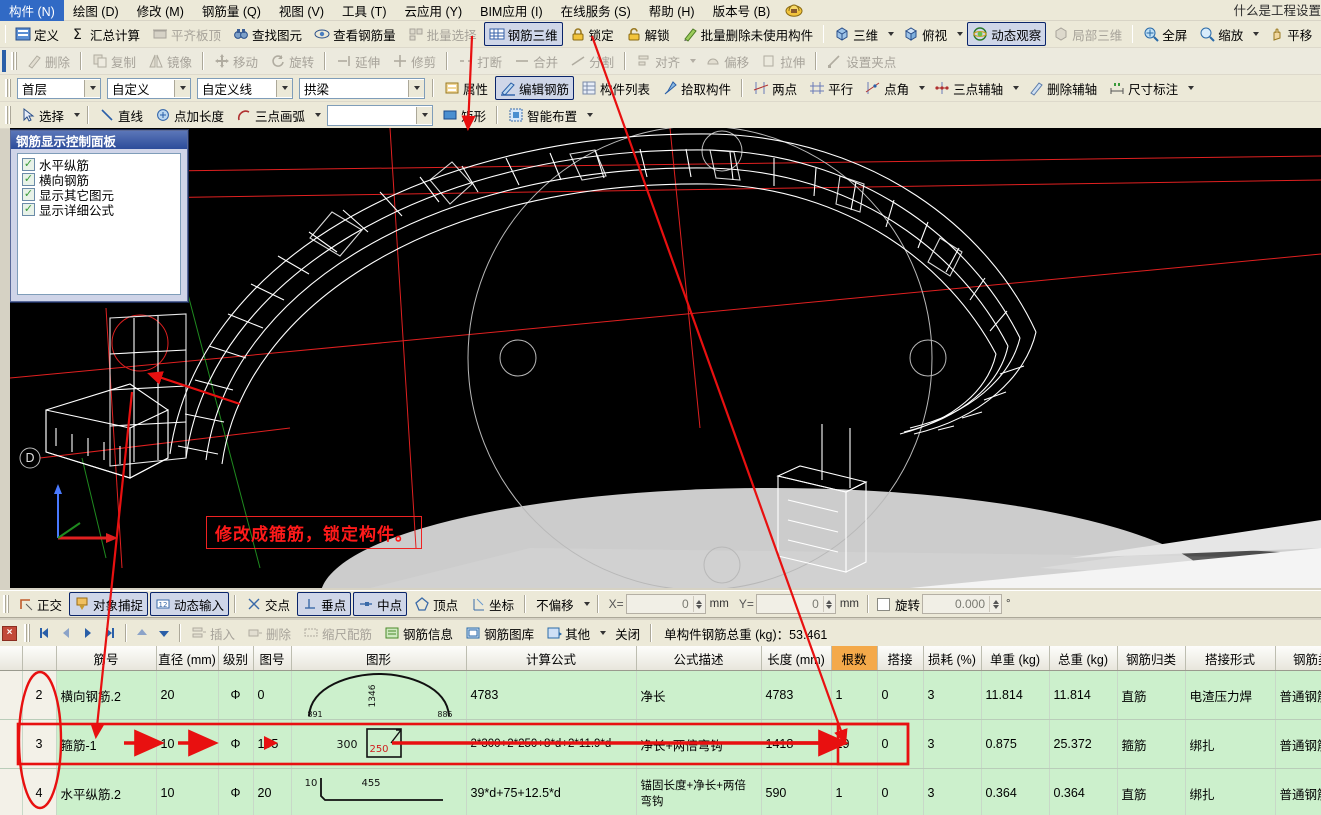 The image size is (1321, 815). Describe the element at coordinates (27, 633) in the screenshot. I see `botbar-grip` at that location.